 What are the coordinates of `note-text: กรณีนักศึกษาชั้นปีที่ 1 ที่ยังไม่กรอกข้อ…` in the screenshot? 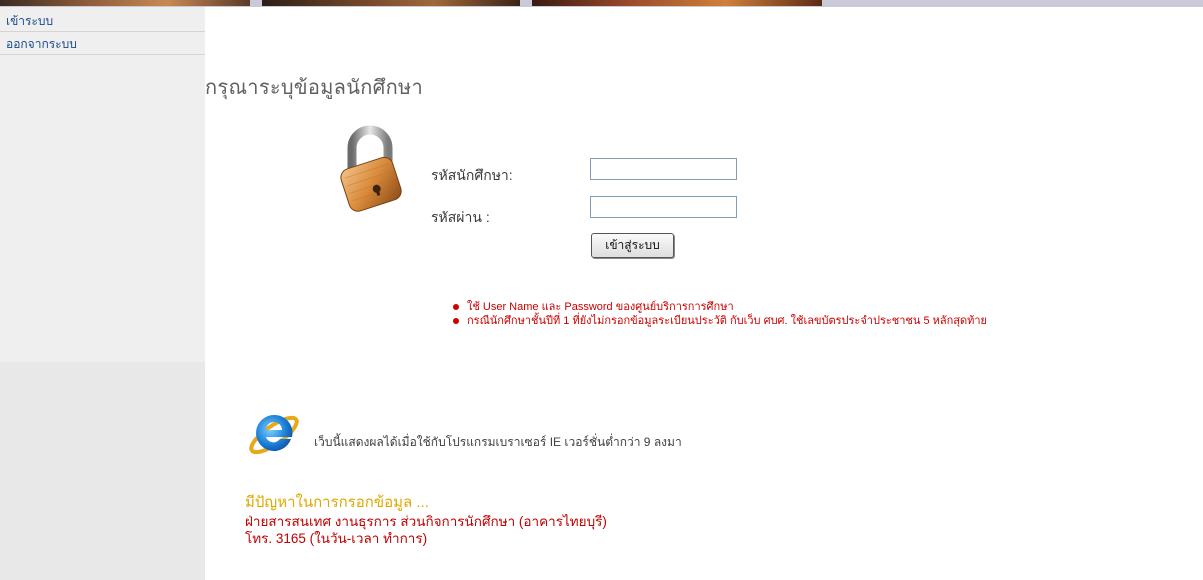 It's located at (727, 321).